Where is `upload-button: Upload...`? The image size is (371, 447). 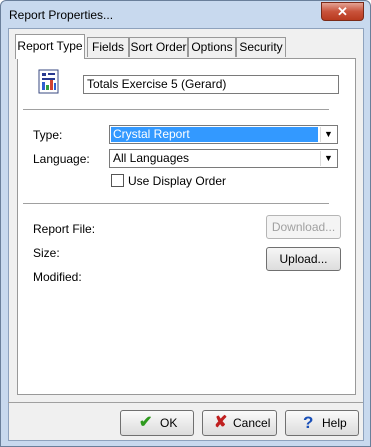
upload-button: Upload... is located at coordinates (303, 259).